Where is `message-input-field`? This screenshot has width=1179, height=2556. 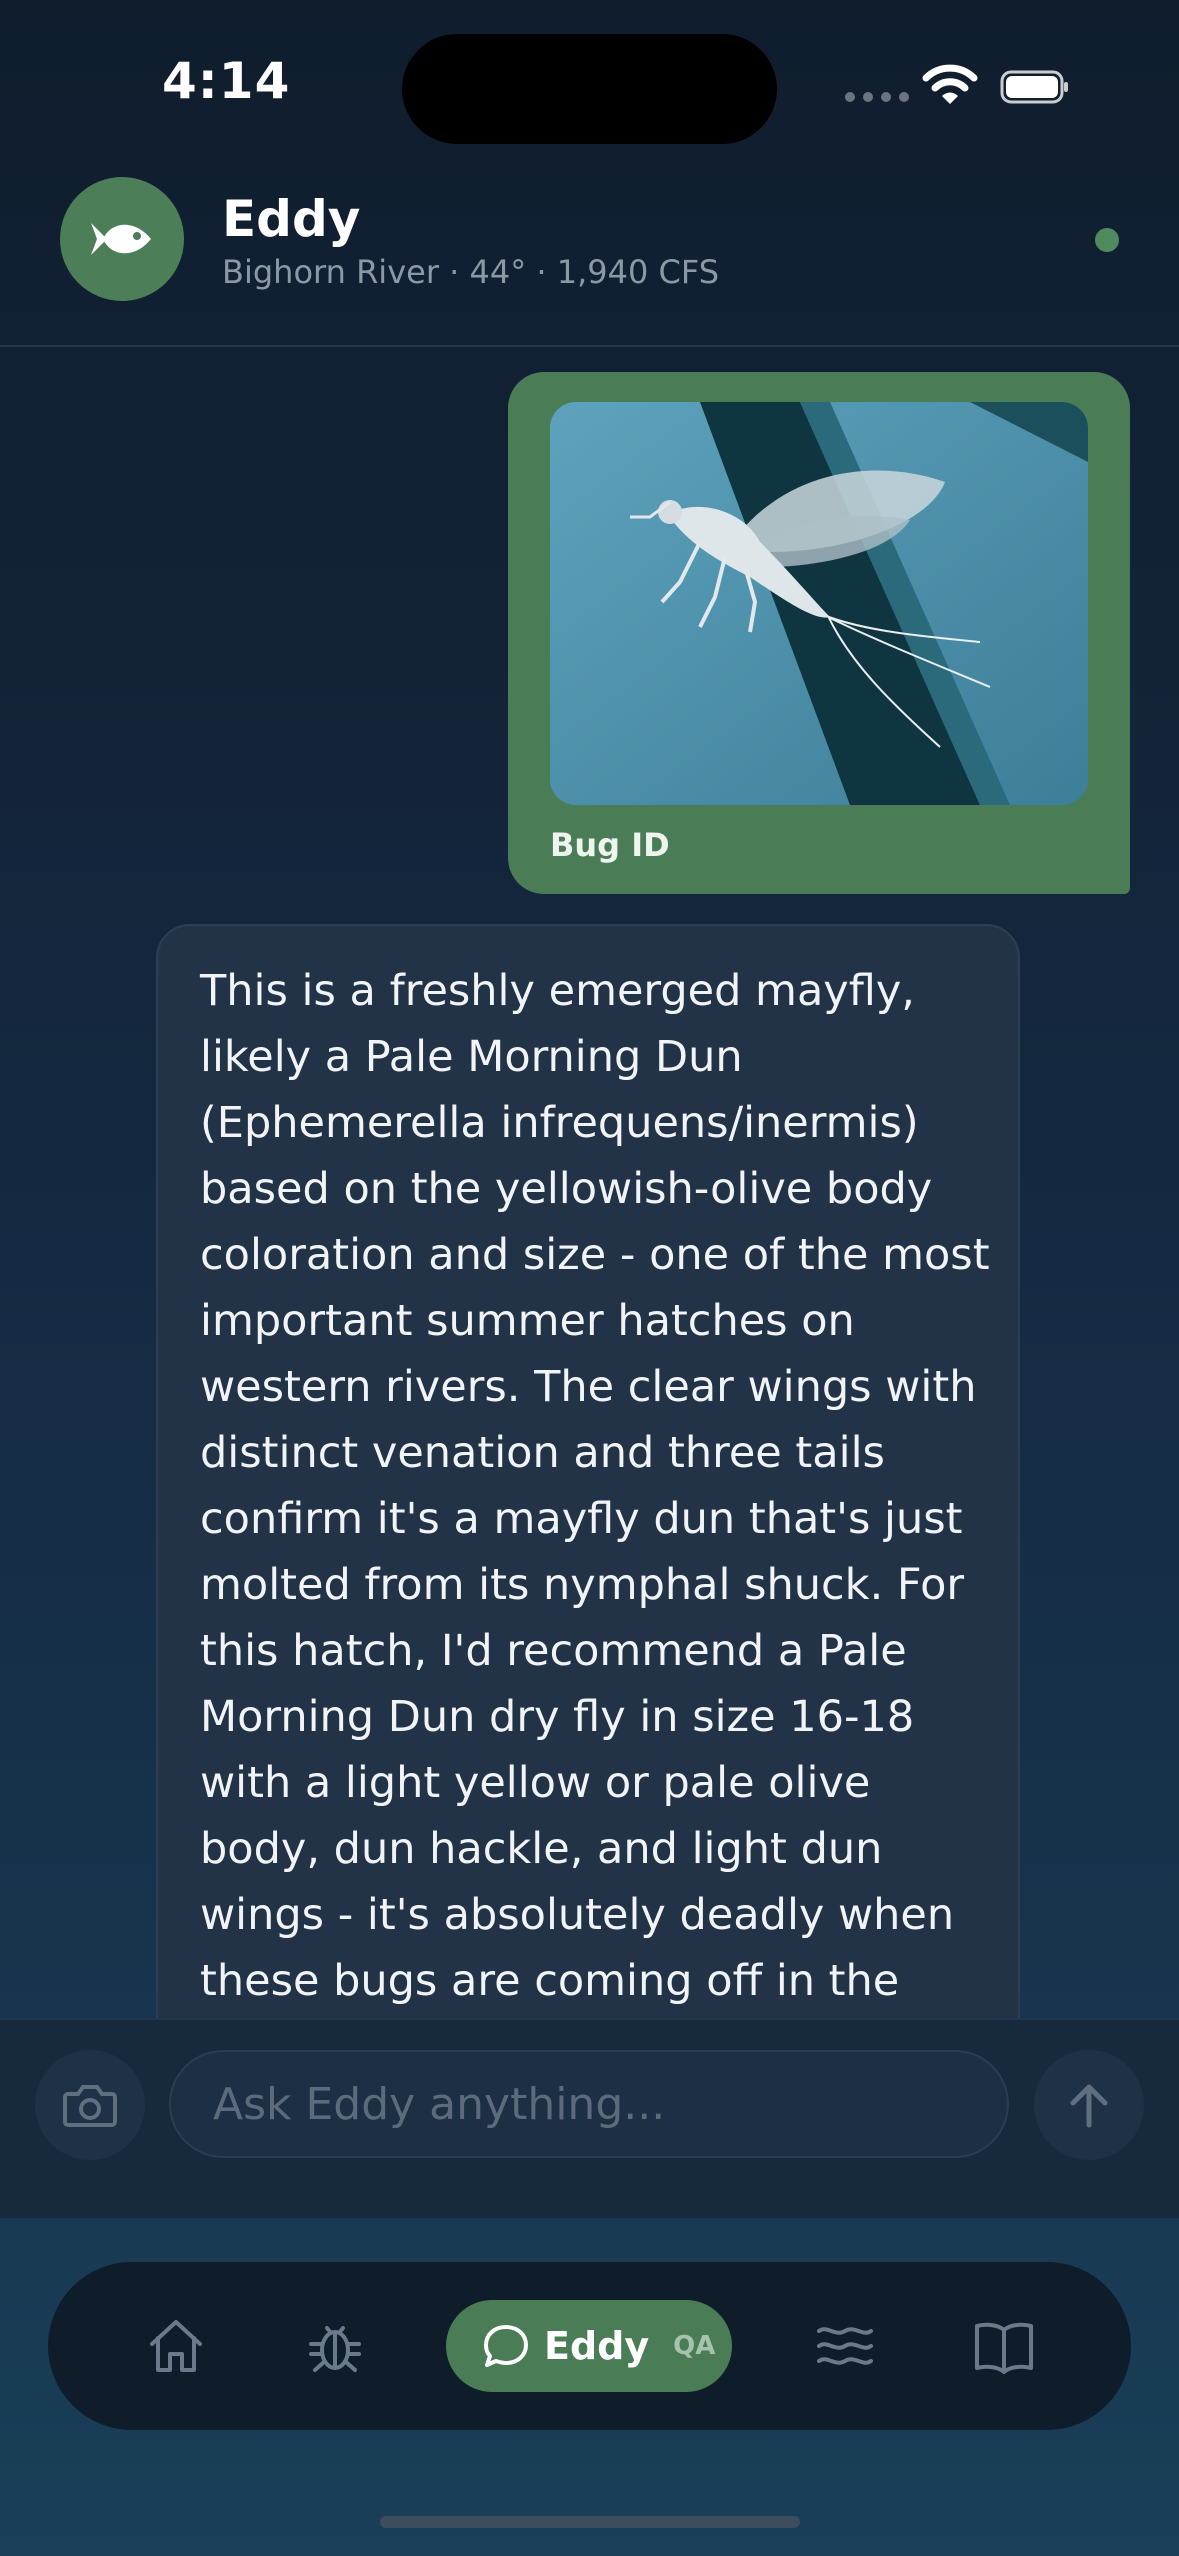 message-input-field is located at coordinates (589, 2104).